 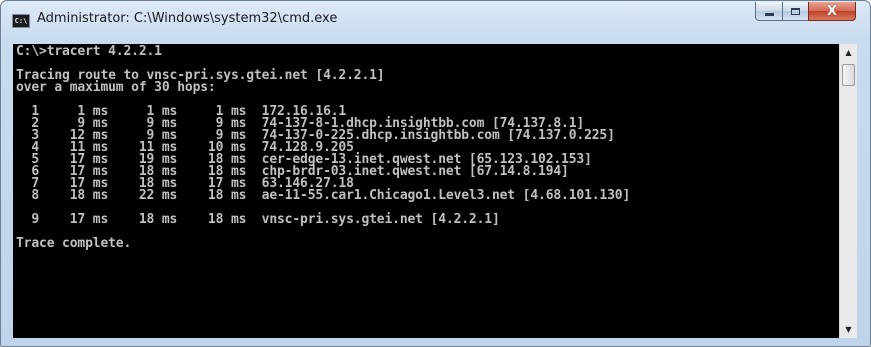 What do you see at coordinates (116, 87) in the screenshot?
I see `console-line: over a maximum of 30 hops:` at bounding box center [116, 87].